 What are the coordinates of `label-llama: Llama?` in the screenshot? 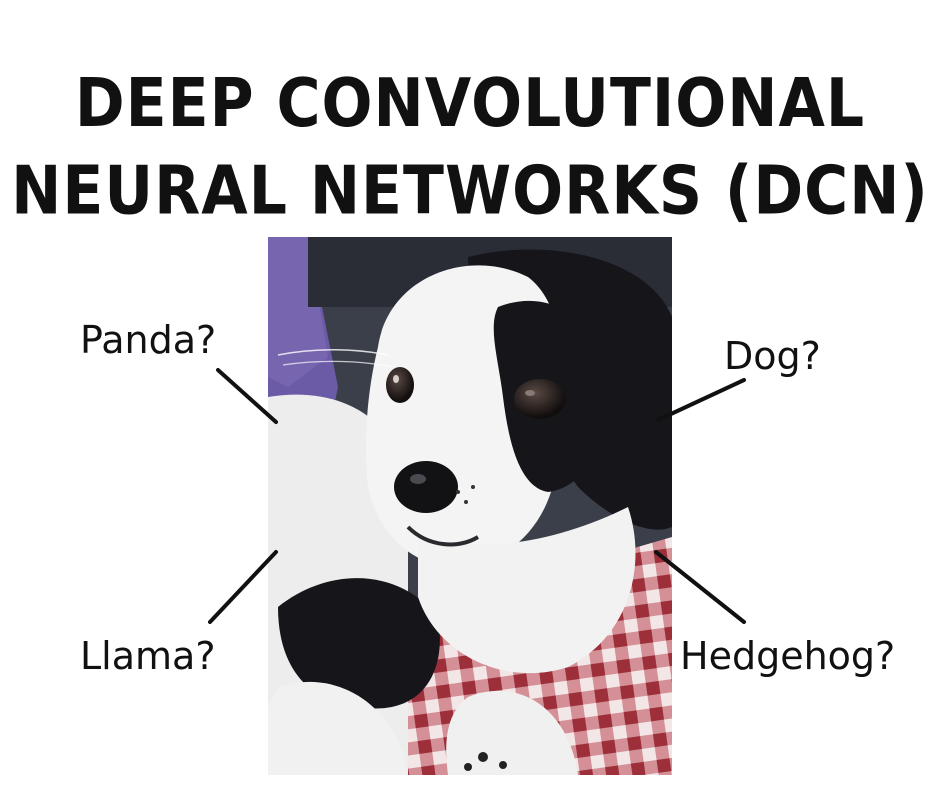 It's located at (148, 656).